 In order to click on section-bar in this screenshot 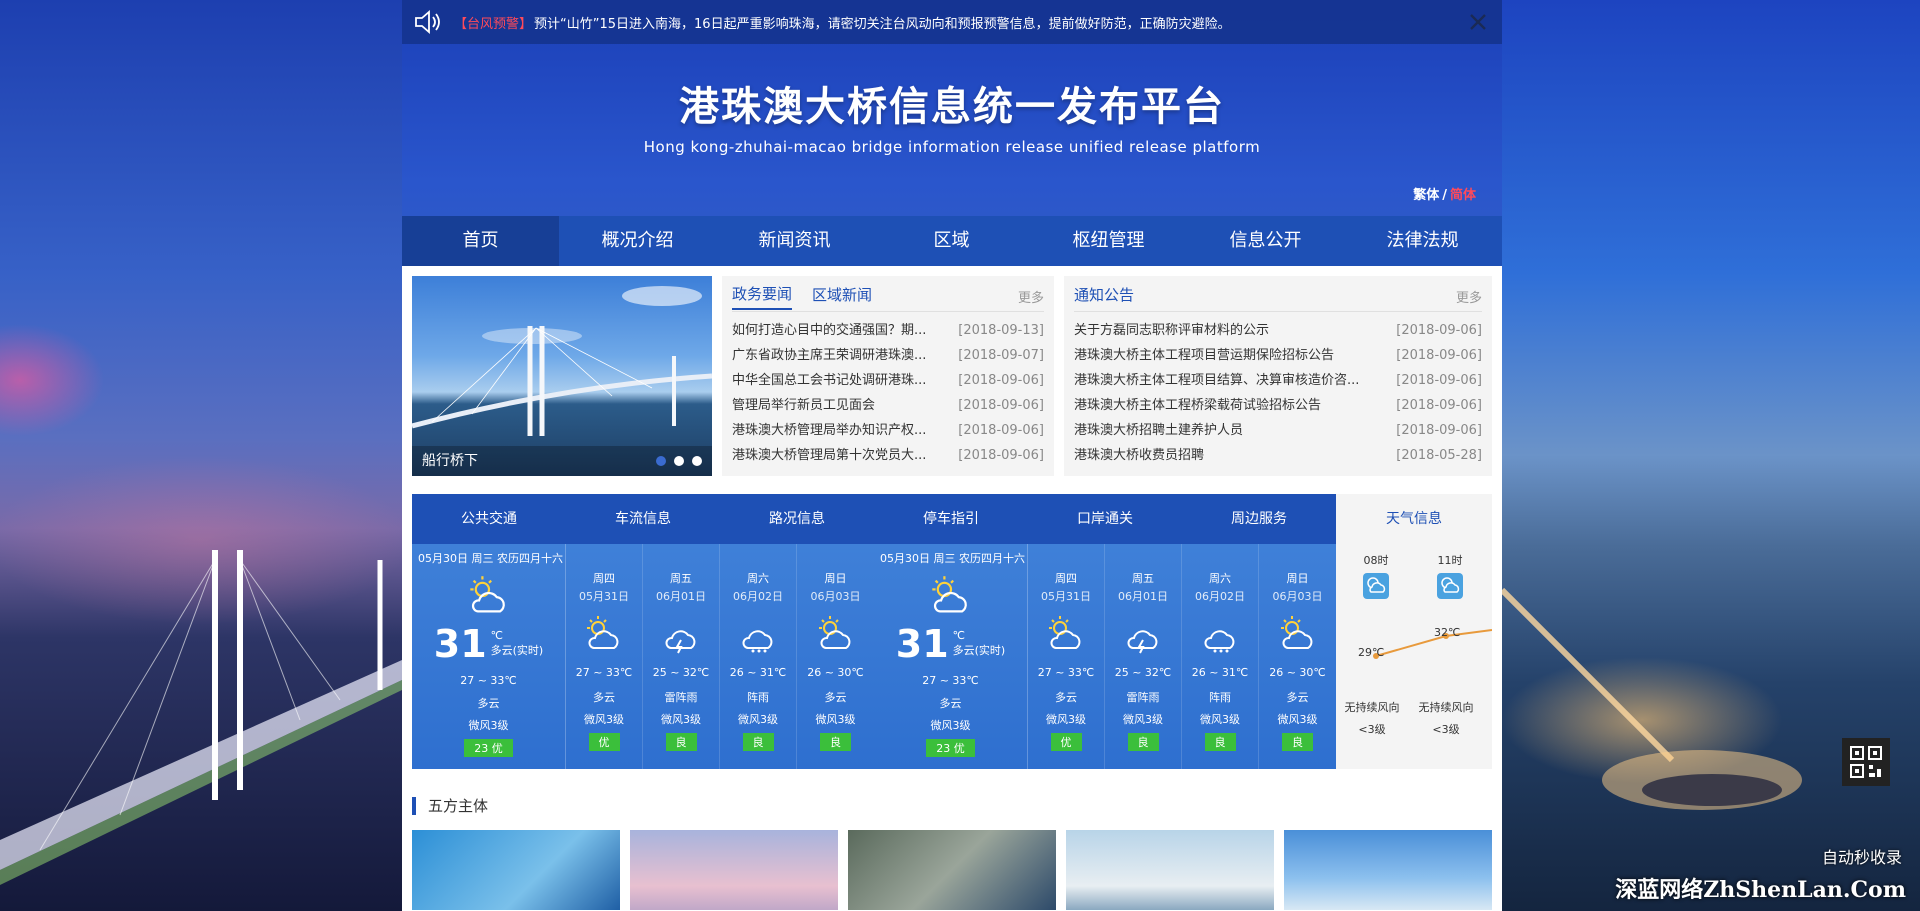, I will do `click(414, 805)`.